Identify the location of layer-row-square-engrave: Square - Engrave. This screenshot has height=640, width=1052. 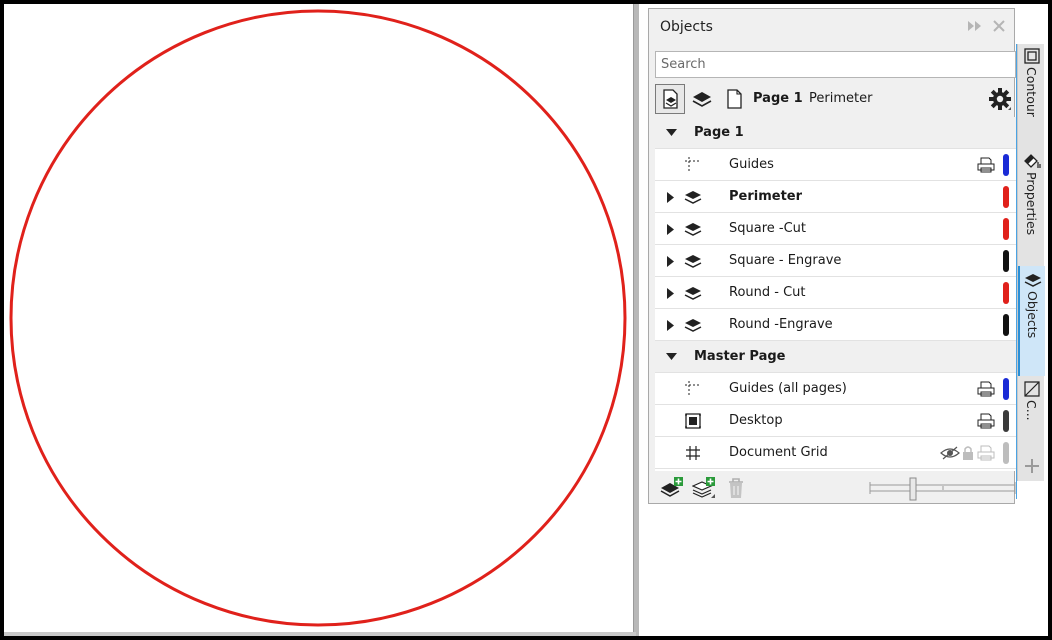
(835, 261).